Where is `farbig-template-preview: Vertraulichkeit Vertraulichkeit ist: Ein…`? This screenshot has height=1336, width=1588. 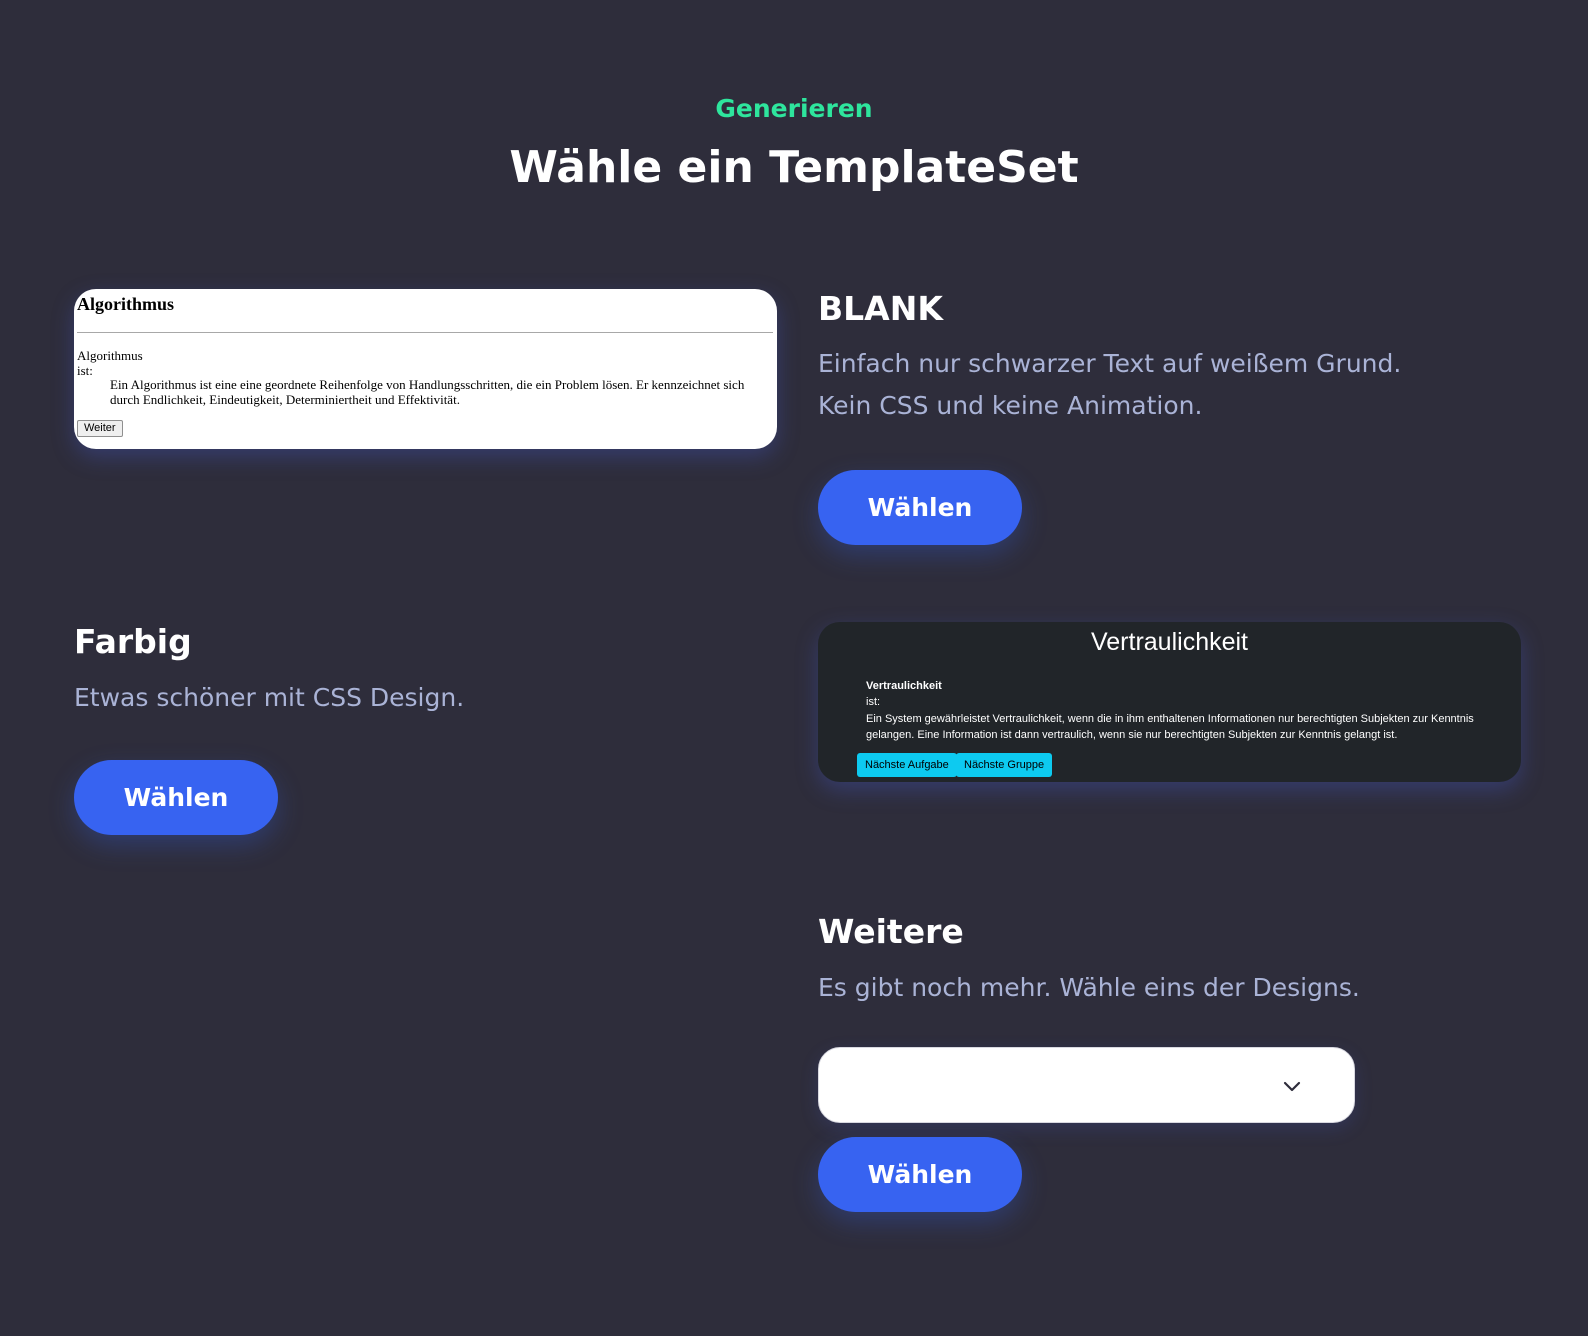 farbig-template-preview: Vertraulichkeit Vertraulichkeit ist: Ein… is located at coordinates (1169, 702).